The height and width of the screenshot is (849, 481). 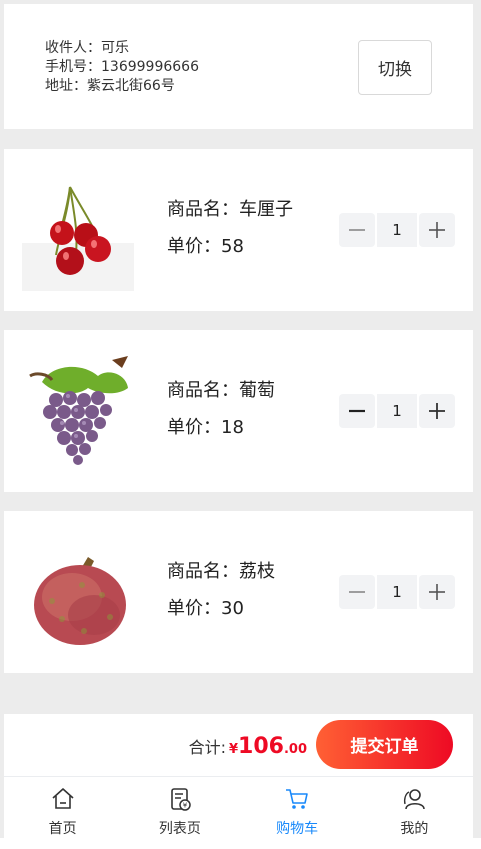 I want to click on address-line: 地址： 紫云北街66号, so click(x=122, y=86).